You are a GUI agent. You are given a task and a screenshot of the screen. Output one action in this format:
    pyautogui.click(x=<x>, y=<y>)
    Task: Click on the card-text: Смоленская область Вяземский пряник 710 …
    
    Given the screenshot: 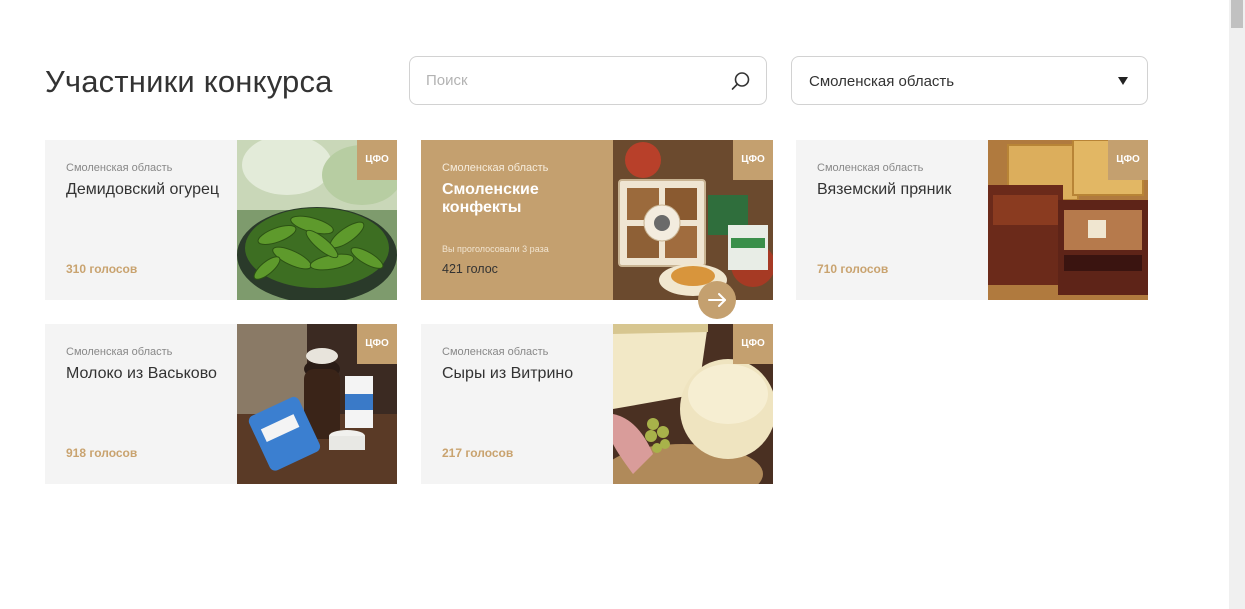 What is the action you would take?
    pyautogui.click(x=901, y=220)
    